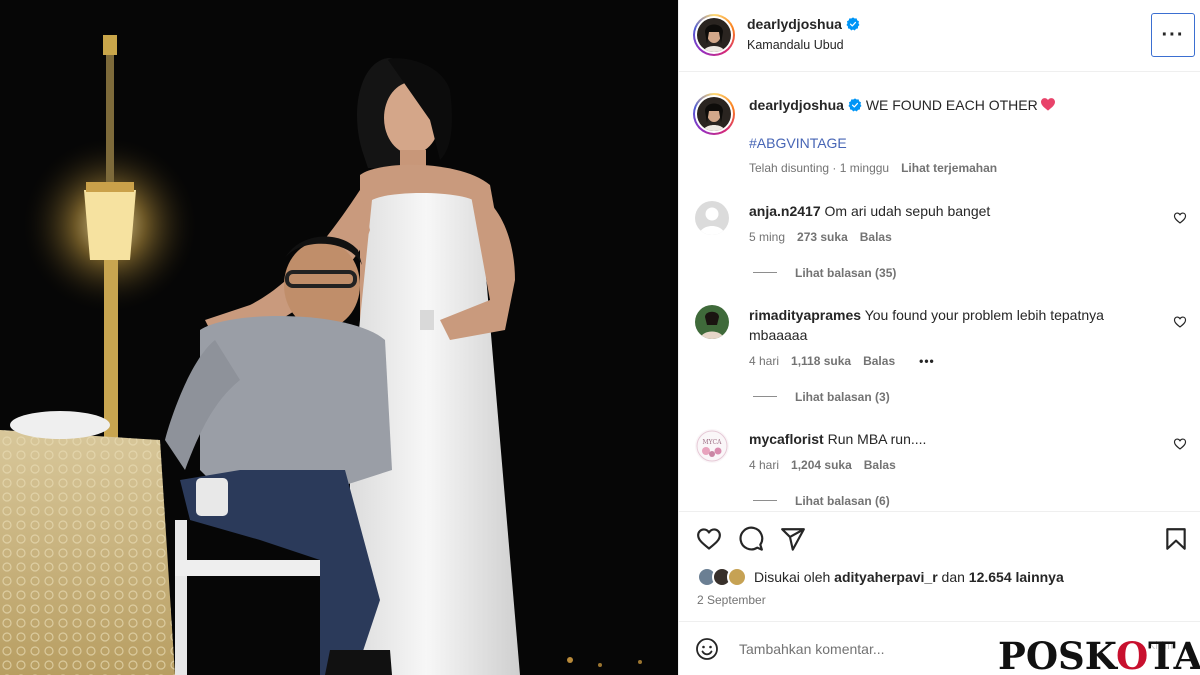 This screenshot has height=675, width=1200. I want to click on liked-by-prefix: Disukai oleh, so click(792, 577).